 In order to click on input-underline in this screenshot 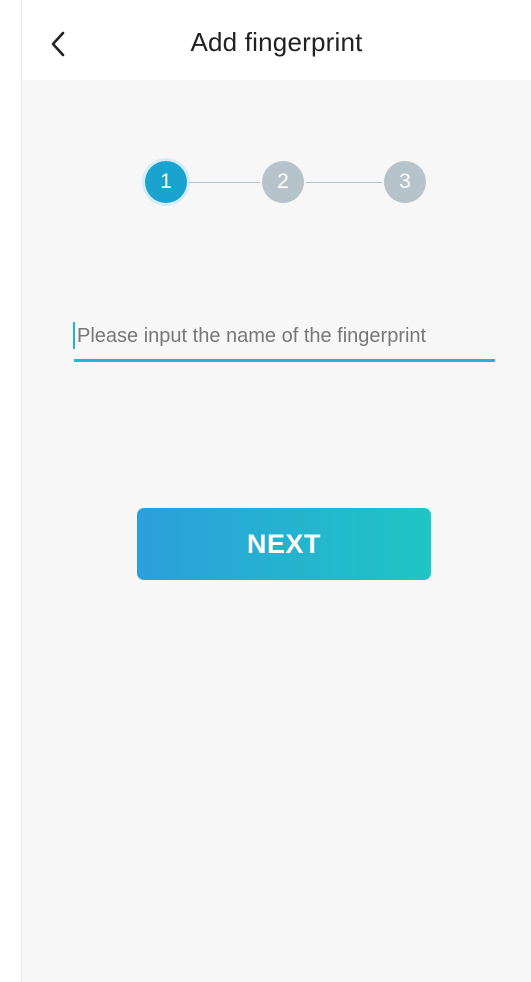, I will do `click(284, 360)`.